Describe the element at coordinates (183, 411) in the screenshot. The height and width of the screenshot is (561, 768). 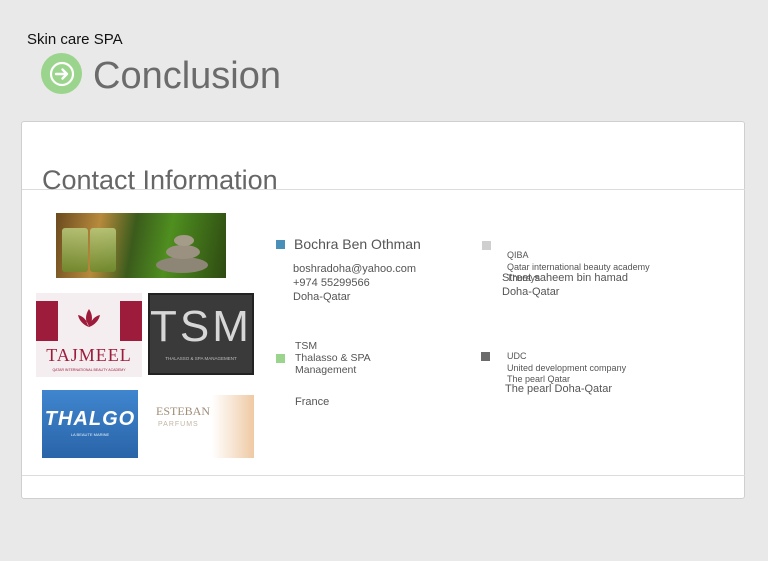
I see `esteban-logo-name: ESTEBAN` at that location.